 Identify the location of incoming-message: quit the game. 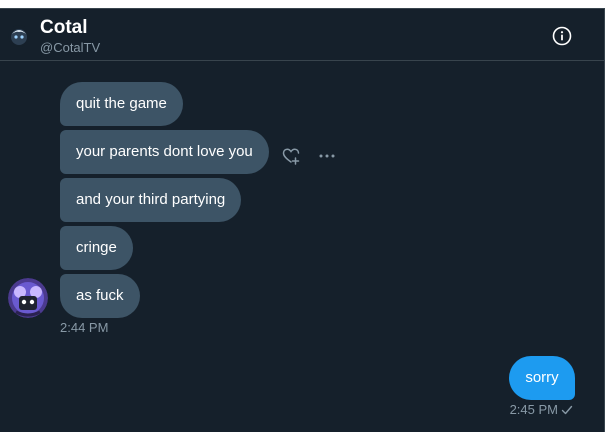
(121, 104).